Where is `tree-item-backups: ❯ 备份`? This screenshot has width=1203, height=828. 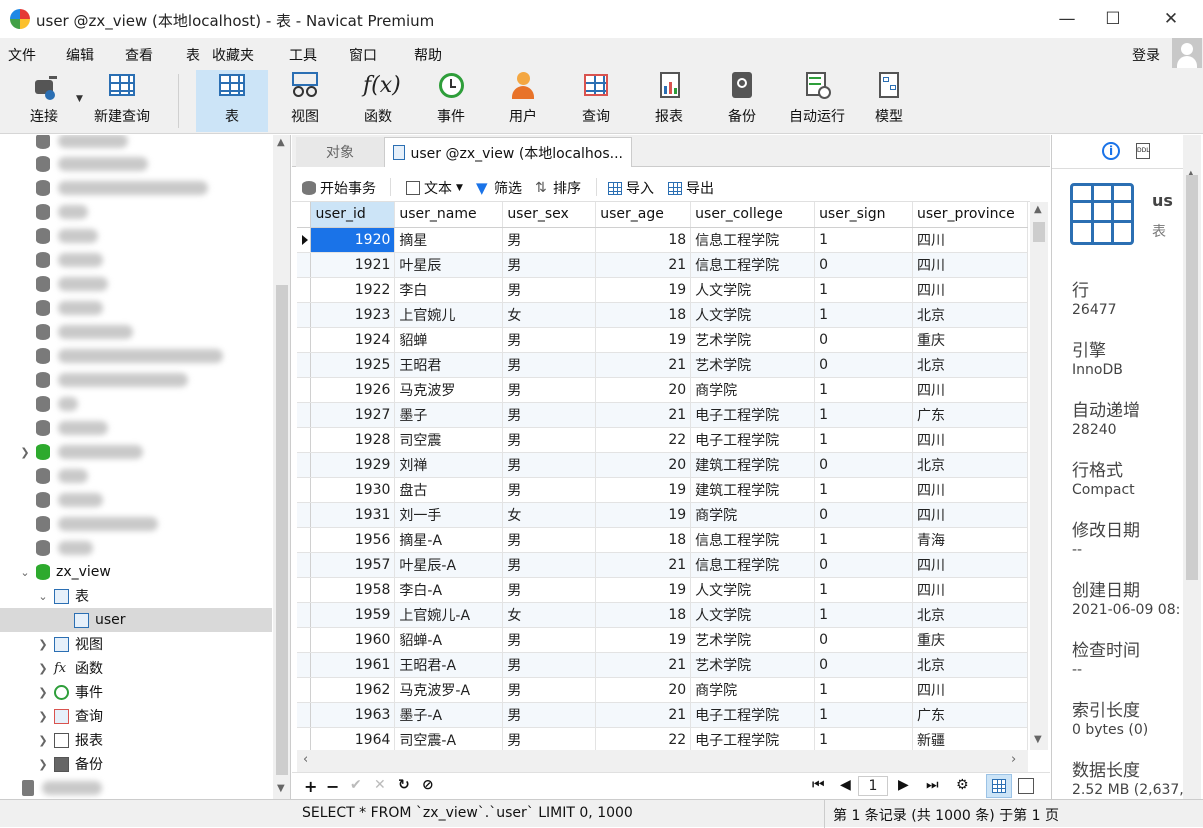
tree-item-backups: ❯ 备份 is located at coordinates (136, 764).